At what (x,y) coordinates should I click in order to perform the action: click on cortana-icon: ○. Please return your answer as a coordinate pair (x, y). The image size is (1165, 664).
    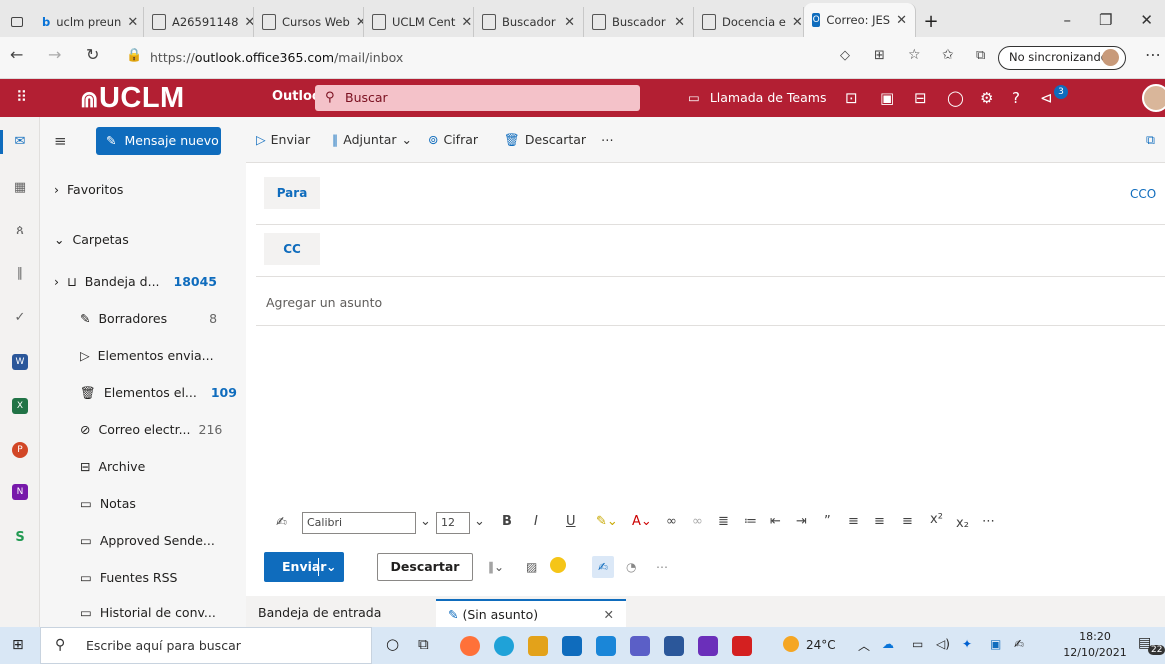
    Looking at the image, I should click on (392, 644).